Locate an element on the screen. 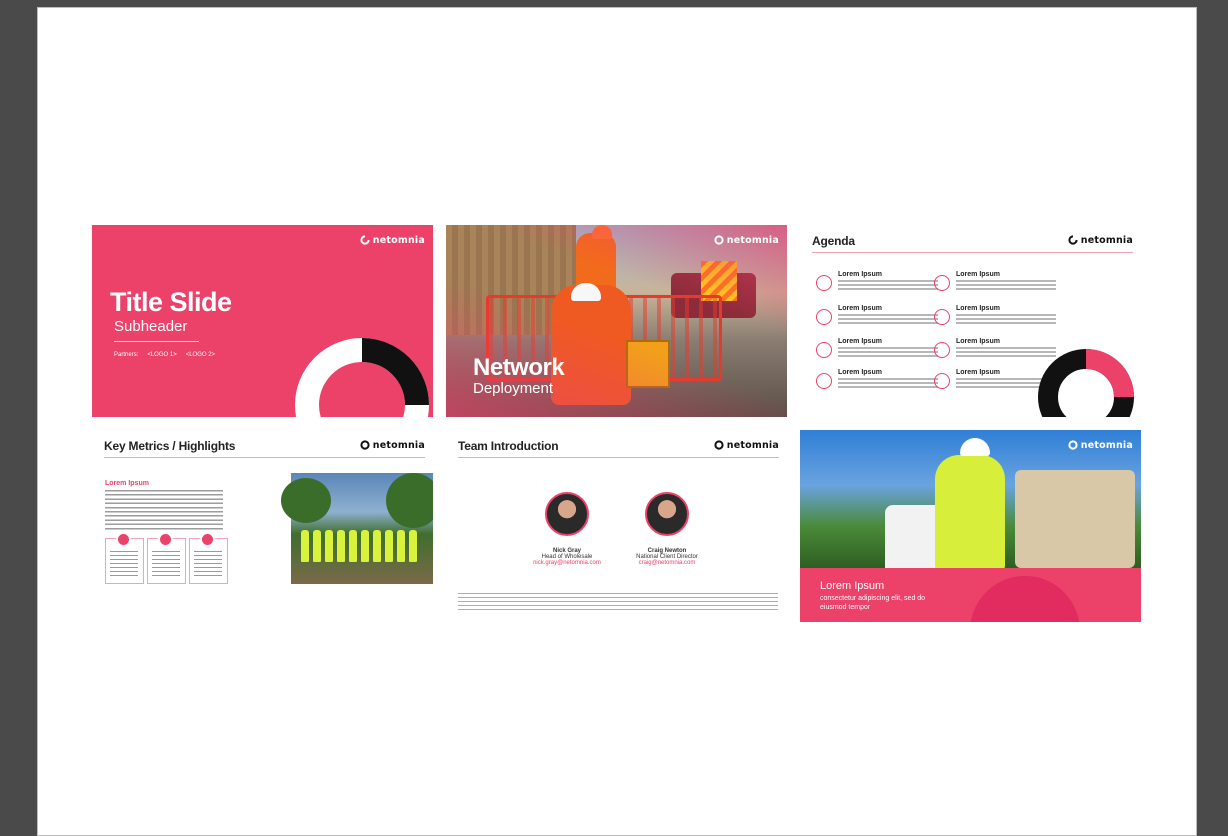 The image size is (1228, 836). slide-subheader: Subheader is located at coordinates (151, 326).